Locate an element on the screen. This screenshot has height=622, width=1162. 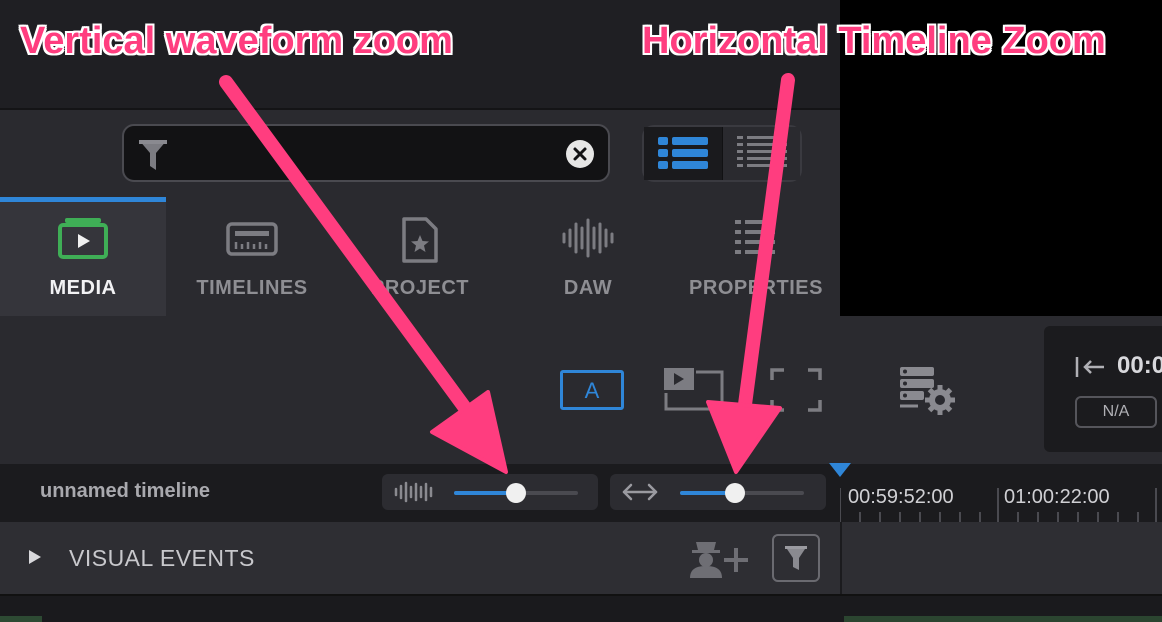
tab-label: PROPERTIES is located at coordinates (756, 288).